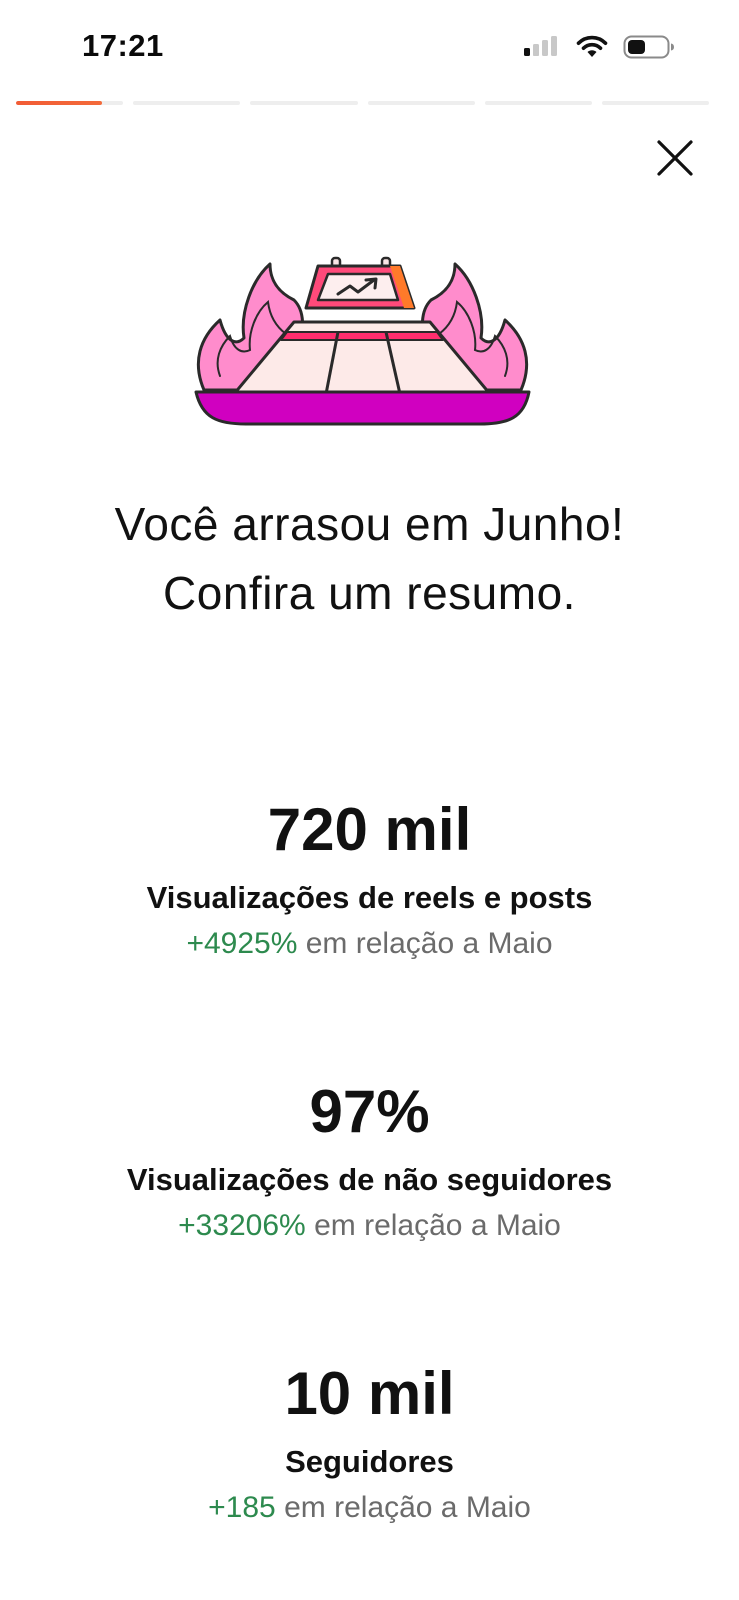 This screenshot has height=1600, width=739. What do you see at coordinates (242, 1225) in the screenshot?
I see `stat-change-delta: +33206%` at bounding box center [242, 1225].